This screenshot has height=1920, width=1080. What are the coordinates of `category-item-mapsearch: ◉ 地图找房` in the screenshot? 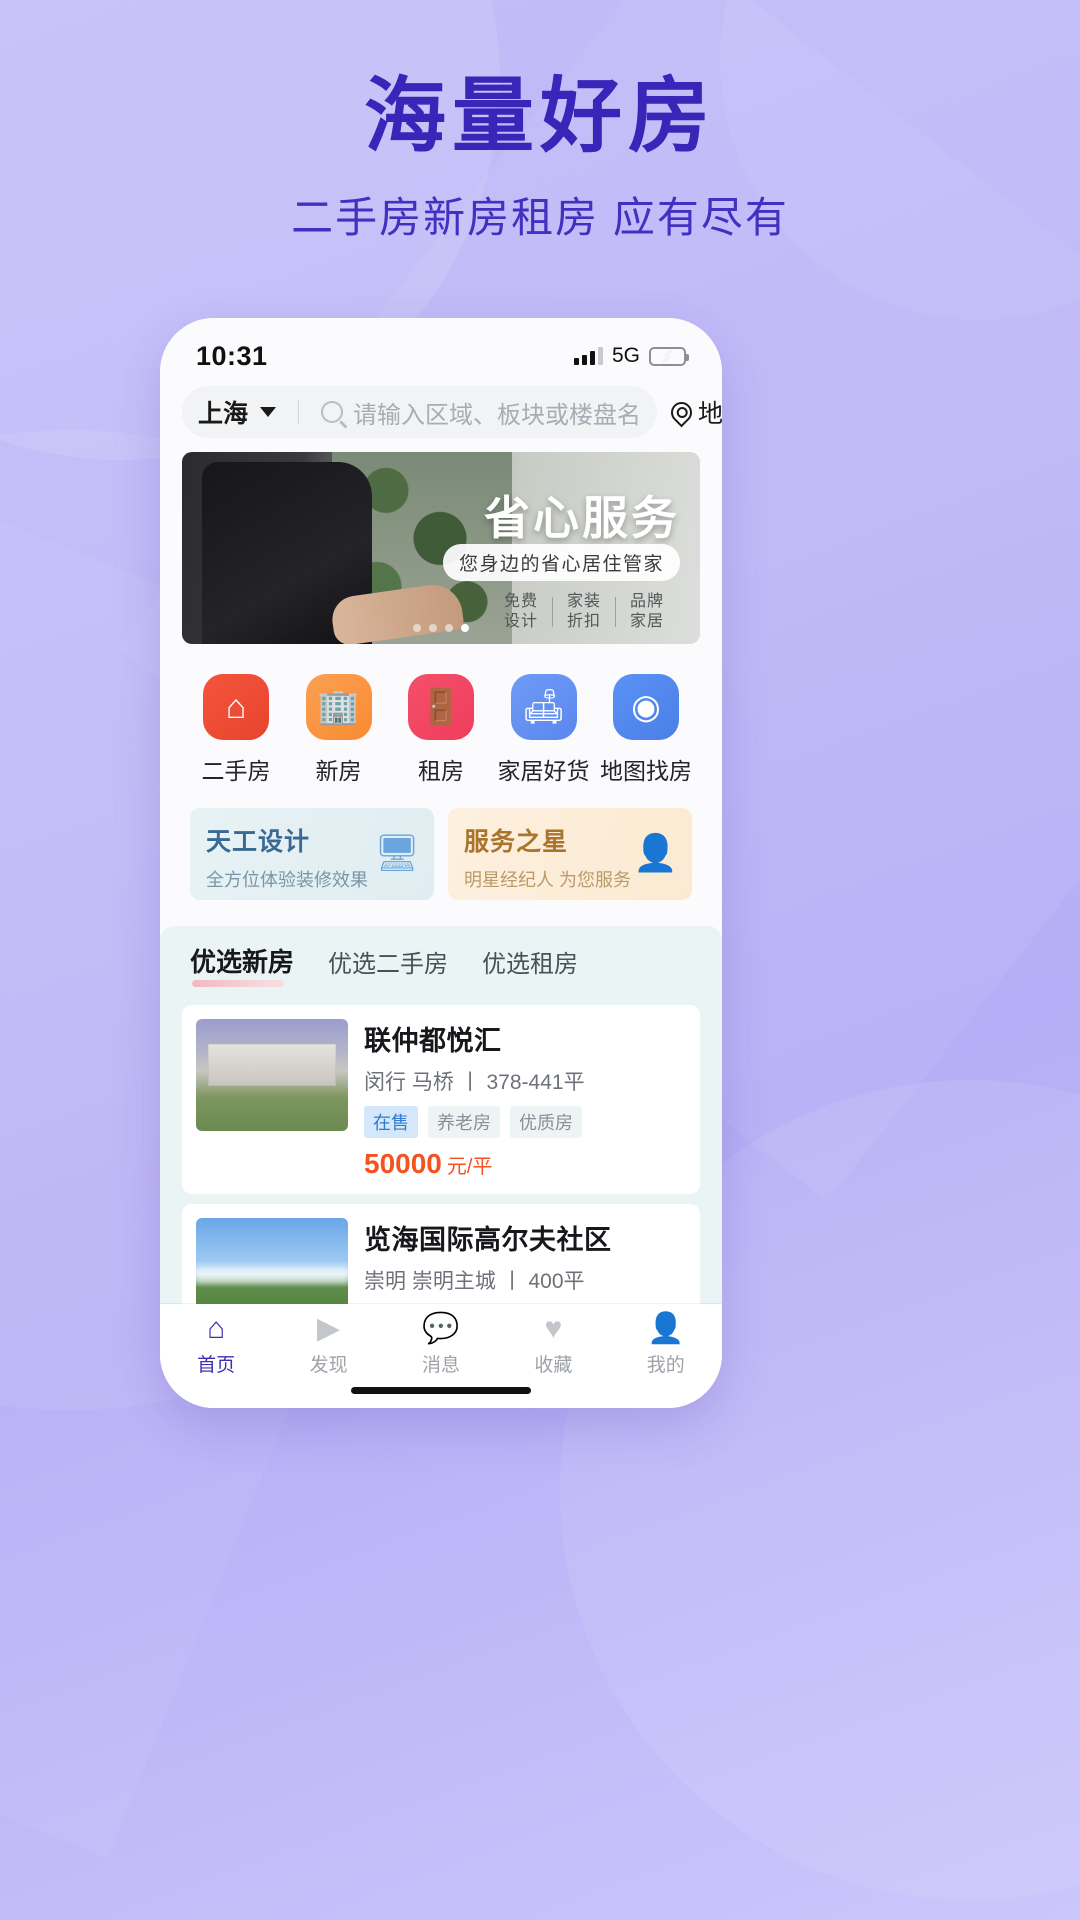 It's located at (646, 730).